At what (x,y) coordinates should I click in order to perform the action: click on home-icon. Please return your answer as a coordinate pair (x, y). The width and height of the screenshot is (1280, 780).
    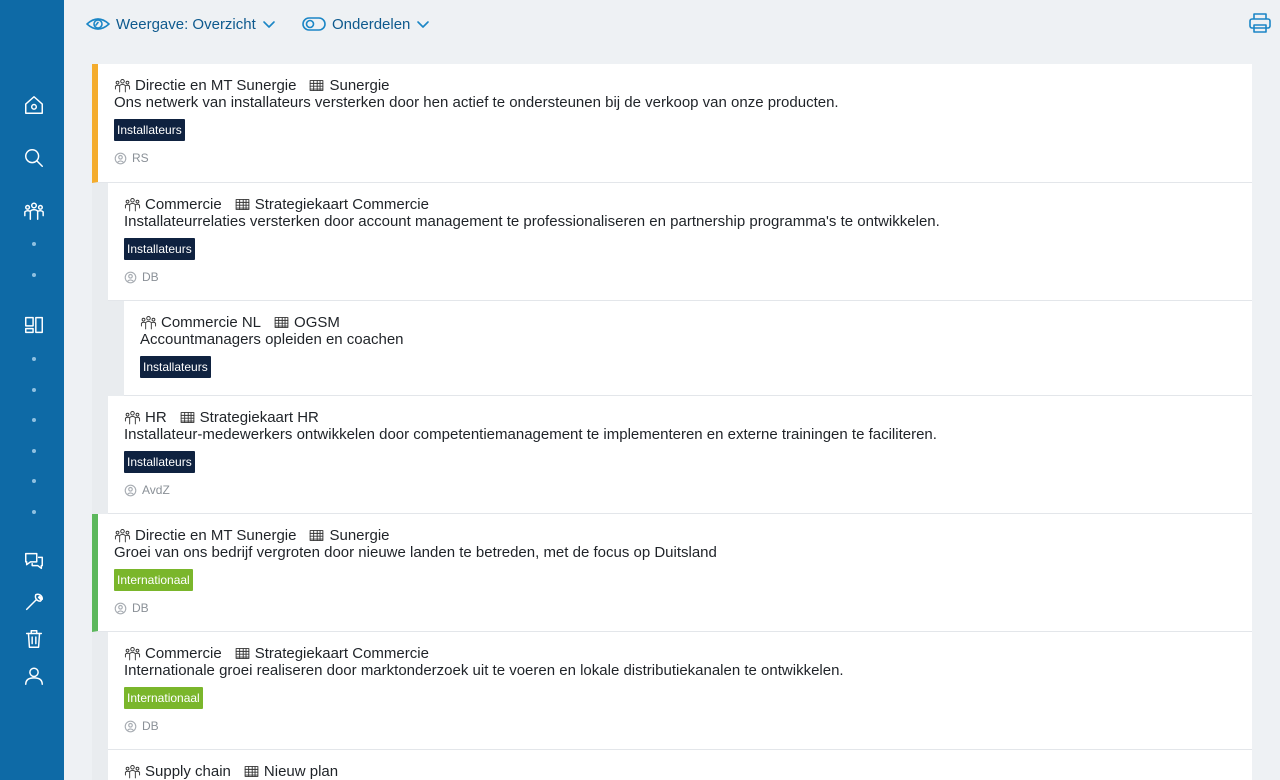
    Looking at the image, I should click on (34, 105).